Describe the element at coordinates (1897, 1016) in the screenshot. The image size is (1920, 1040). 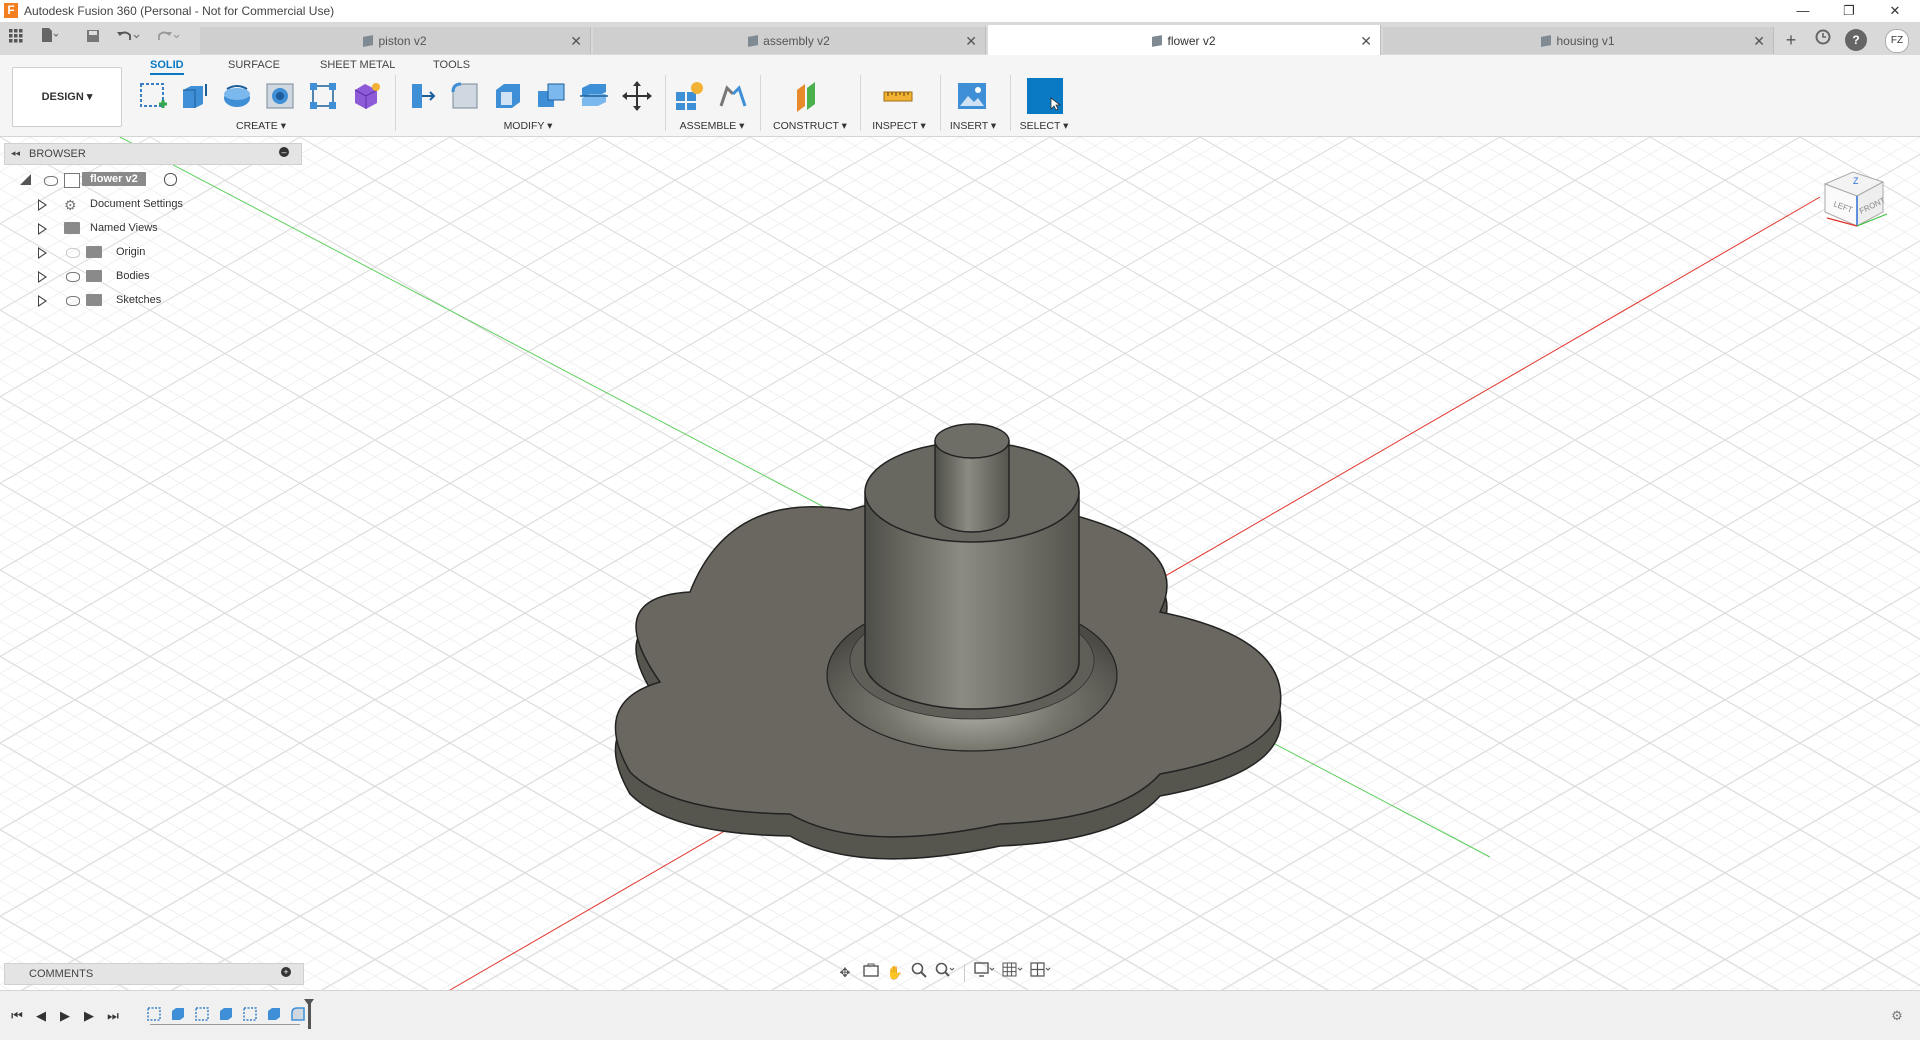
I see `timeline-settings-gear-icon: ⚙` at that location.